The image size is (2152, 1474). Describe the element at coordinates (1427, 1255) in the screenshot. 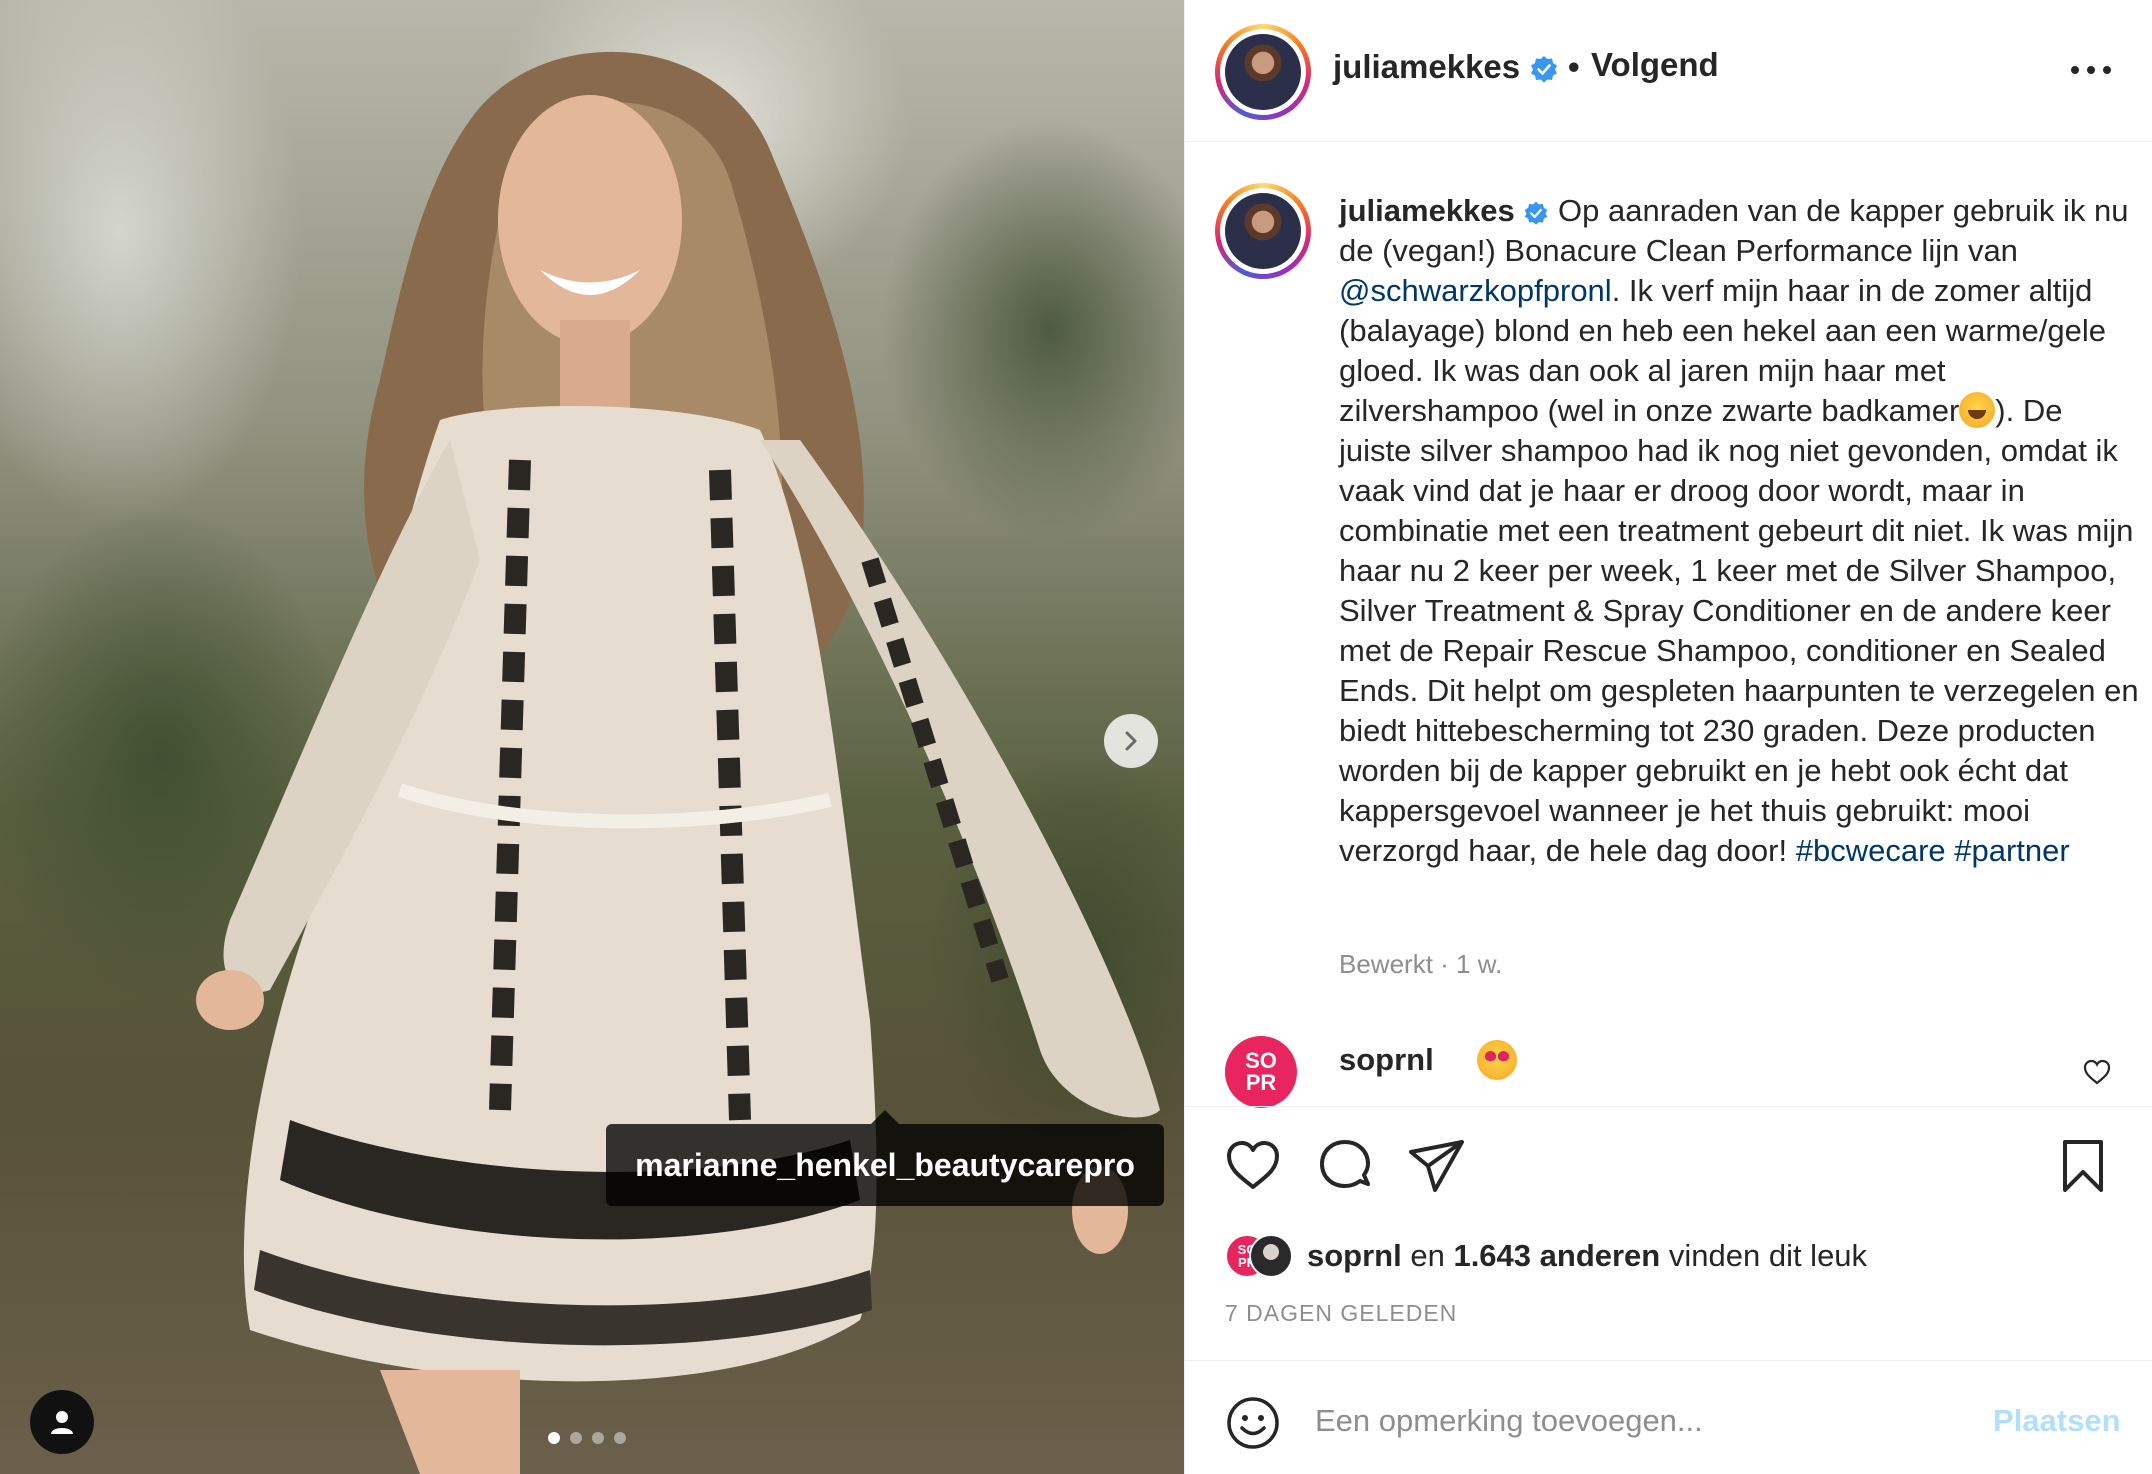

I see `likes-connector: en` at that location.